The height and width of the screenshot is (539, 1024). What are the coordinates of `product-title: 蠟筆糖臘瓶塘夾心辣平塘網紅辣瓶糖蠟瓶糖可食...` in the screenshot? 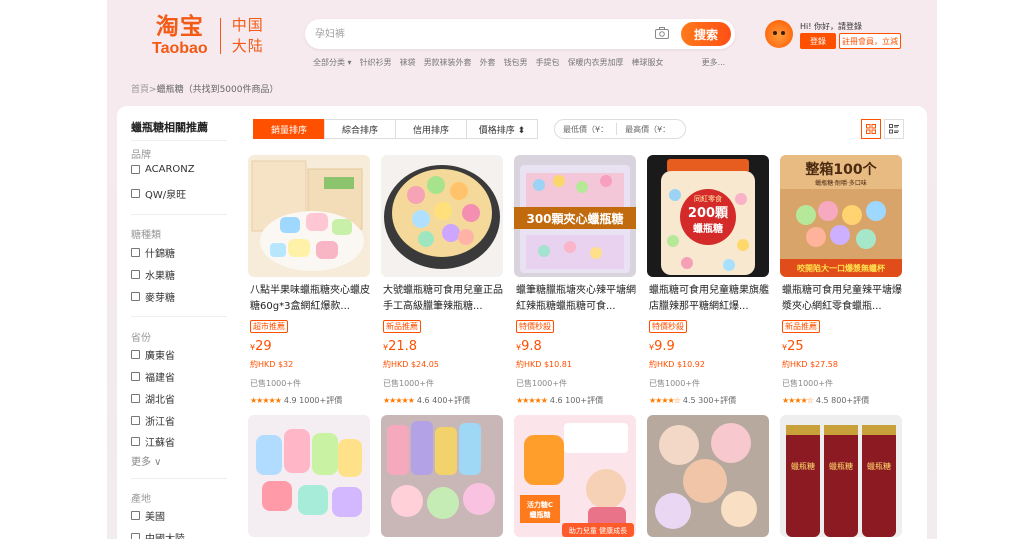 It's located at (578, 299).